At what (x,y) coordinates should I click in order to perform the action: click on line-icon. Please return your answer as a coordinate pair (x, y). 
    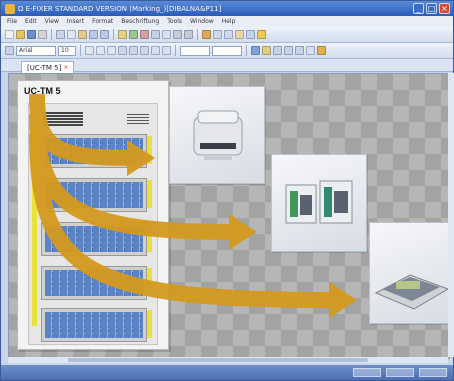
    Looking at the image, I should click on (277, 50).